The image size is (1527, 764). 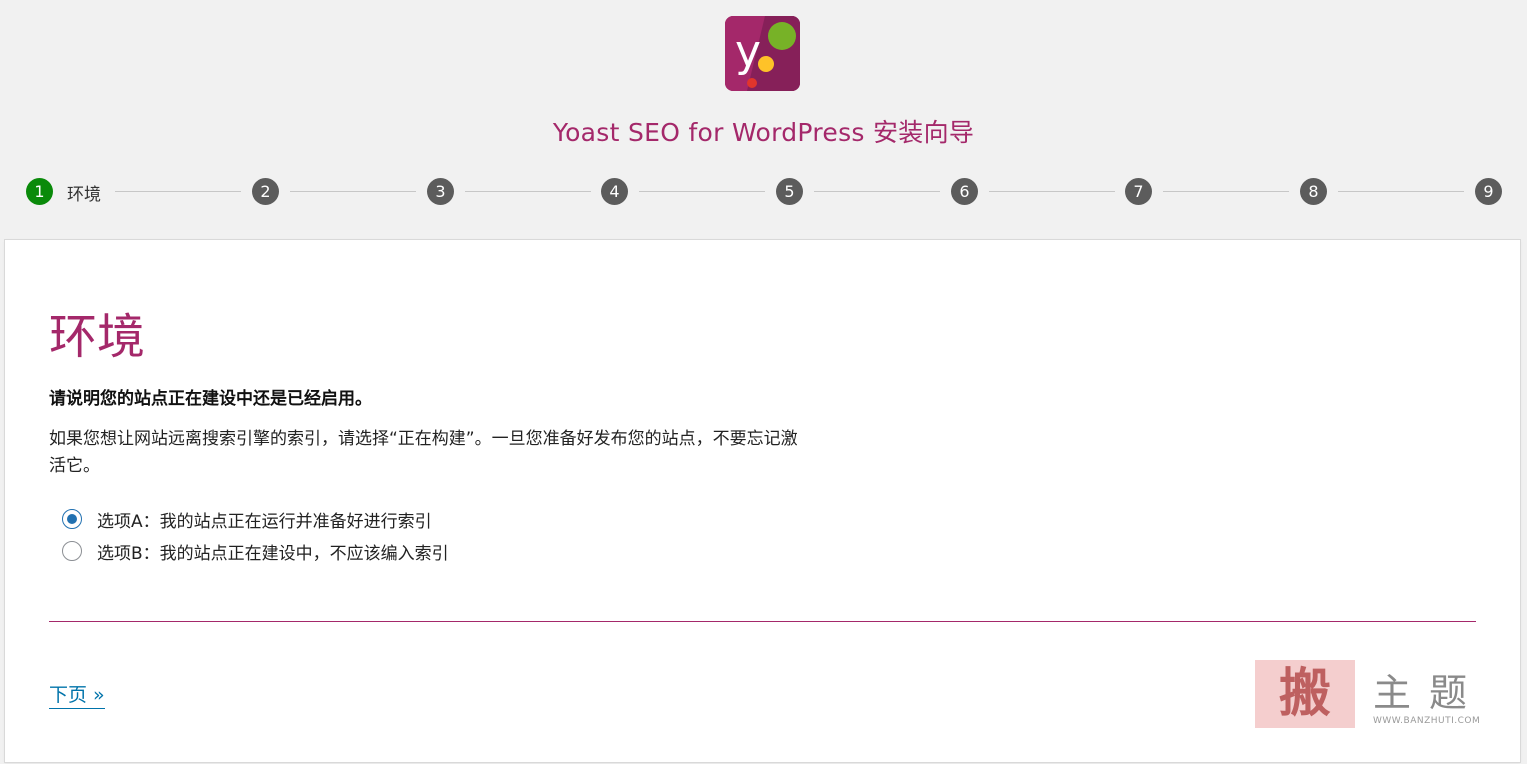 I want to click on yoast-logo-icon: y, so click(x=762, y=53).